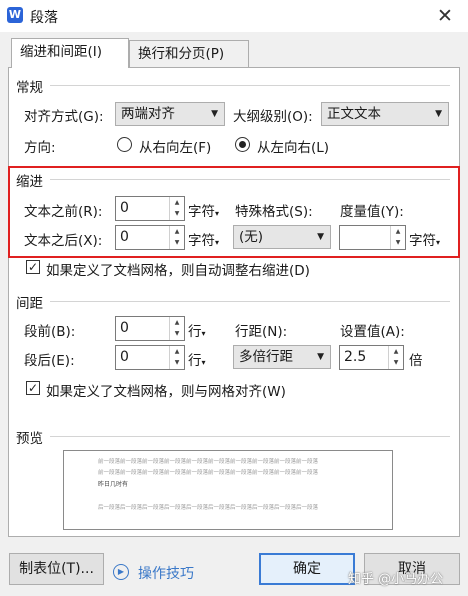 This screenshot has height=596, width=468. Describe the element at coordinates (15, 15) in the screenshot. I see `wps-writer-icon: W` at that location.